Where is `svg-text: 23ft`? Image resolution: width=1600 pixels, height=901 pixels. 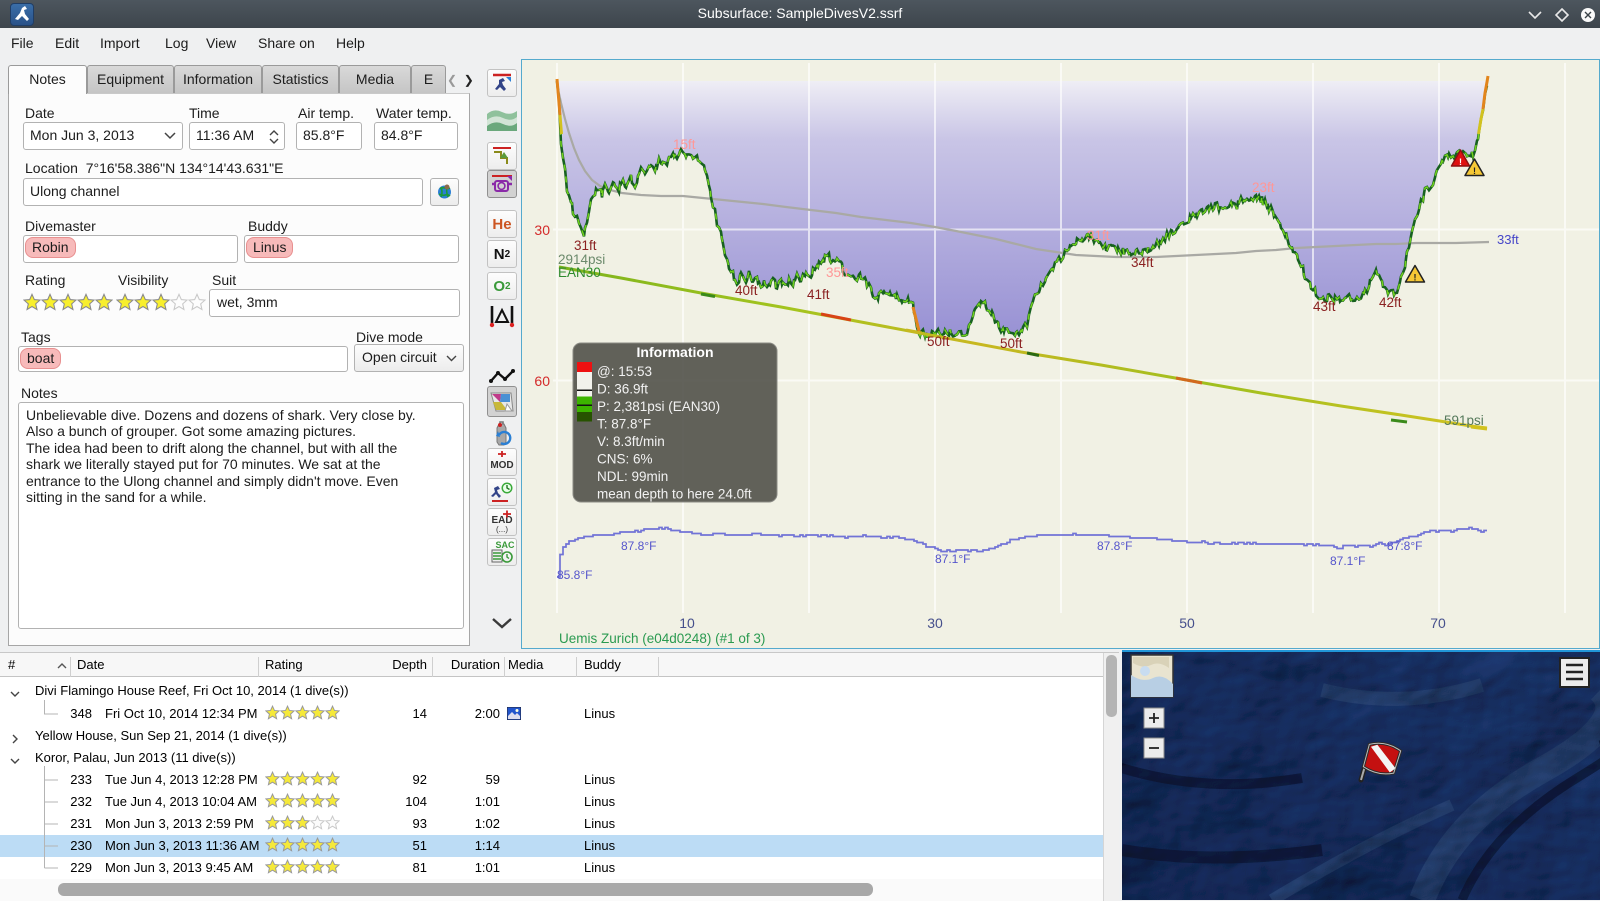 svg-text: 23ft is located at coordinates (1263, 187).